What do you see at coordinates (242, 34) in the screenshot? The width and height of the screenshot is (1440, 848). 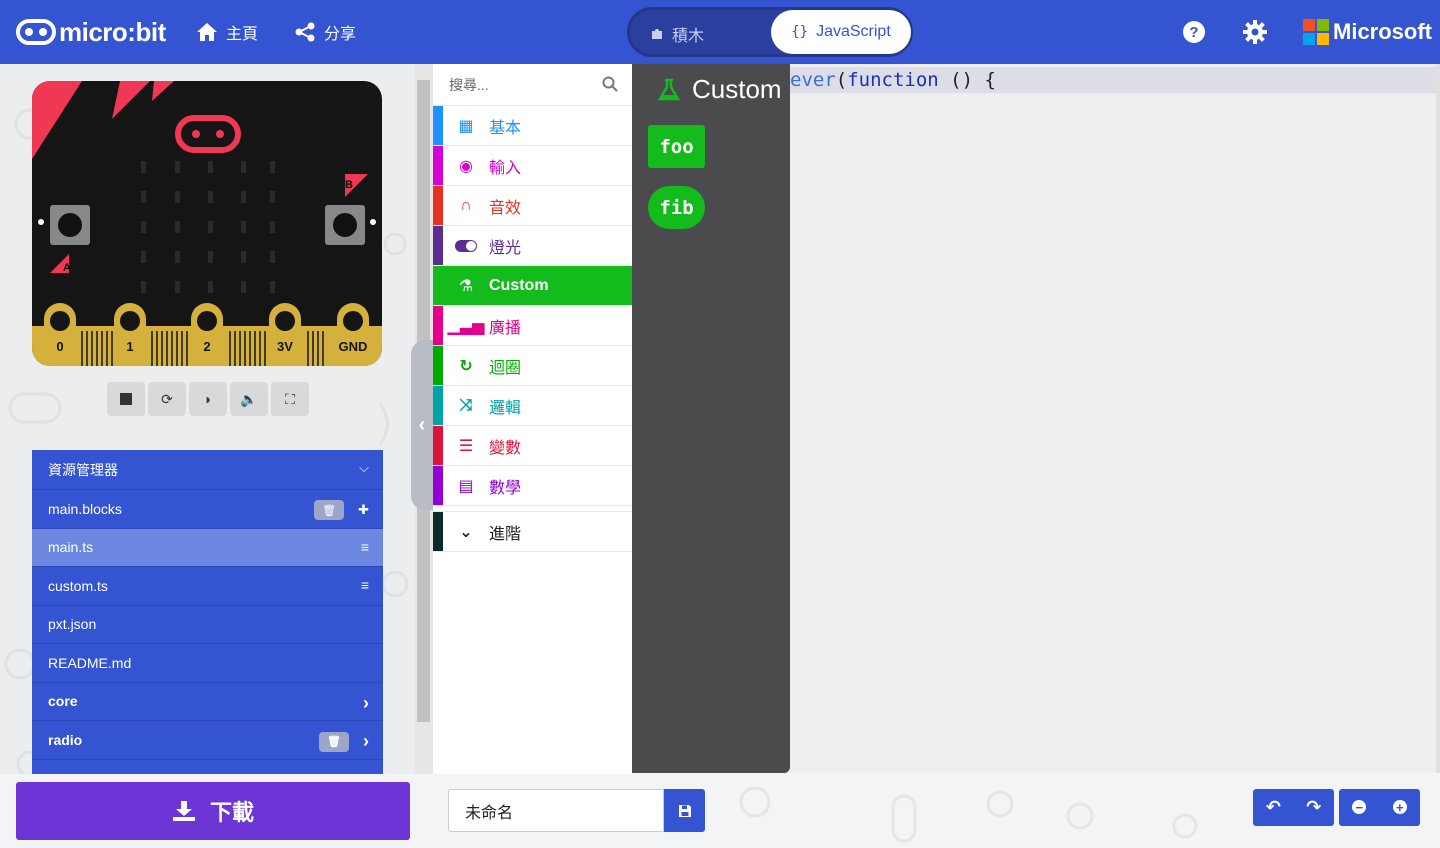 I see `home-label: 主頁` at bounding box center [242, 34].